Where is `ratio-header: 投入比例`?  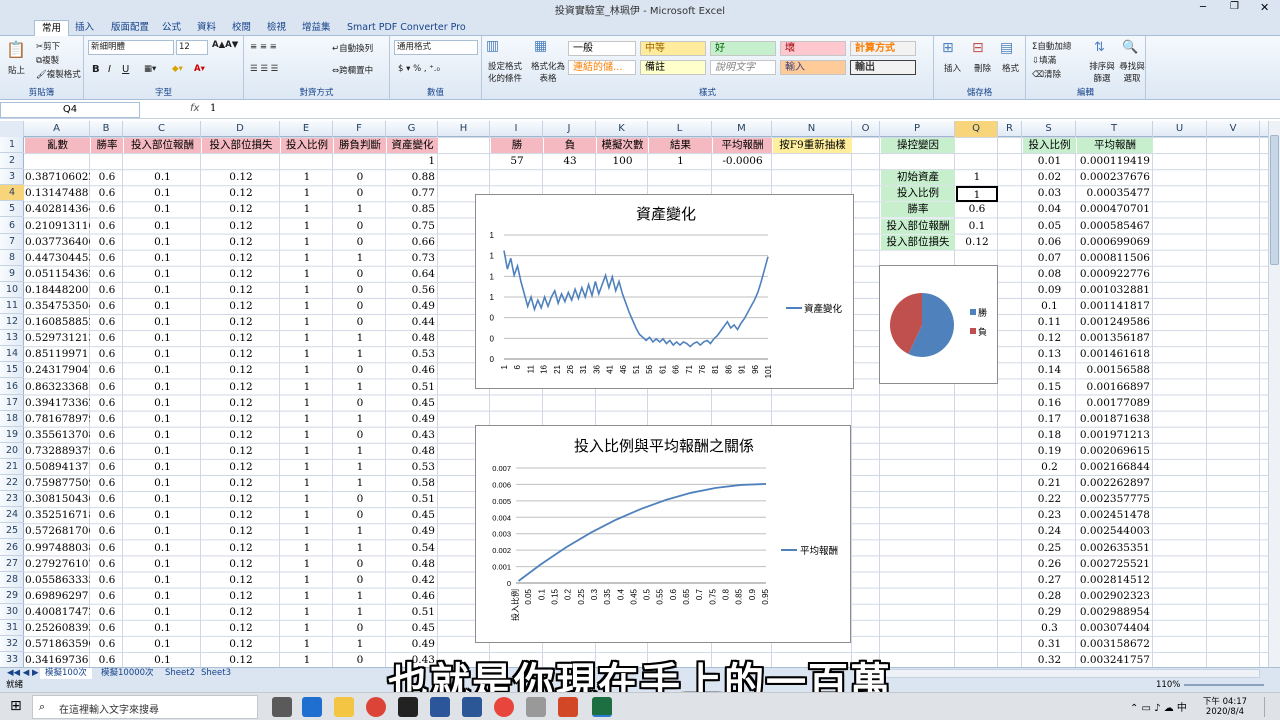
ratio-header: 投入比例 is located at coordinates (1049, 145).